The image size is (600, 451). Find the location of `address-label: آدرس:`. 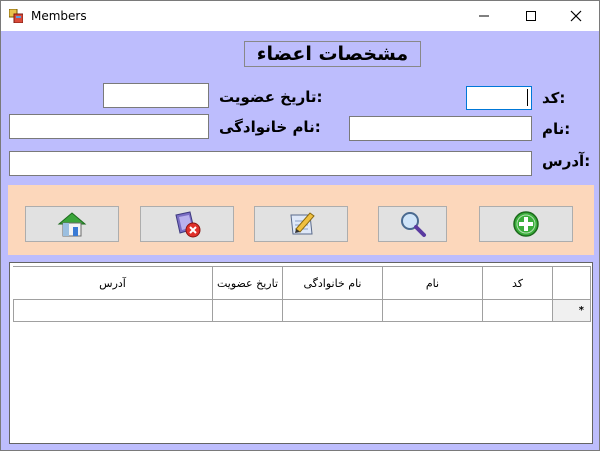

address-label: آدرس: is located at coordinates (566, 161).